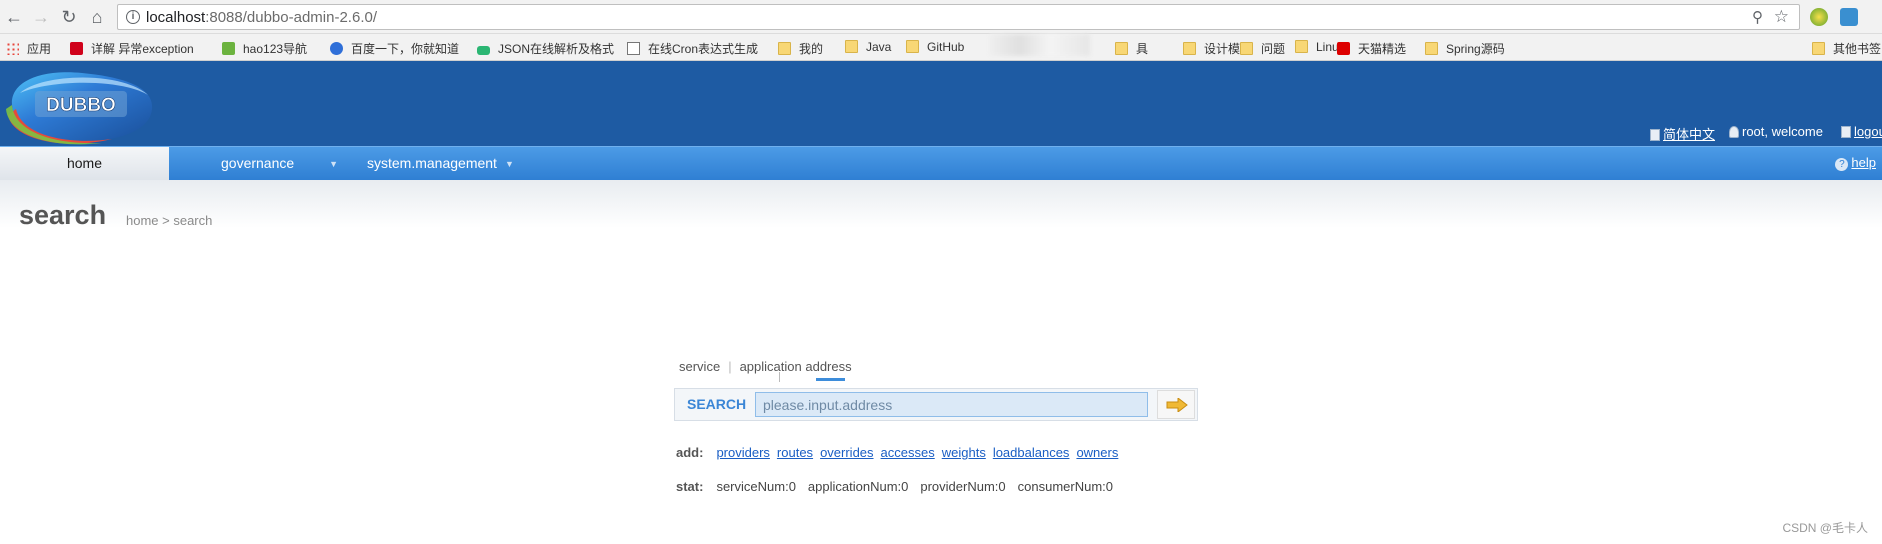 Image resolution: width=1882 pixels, height=544 pixels. I want to click on bookmark-item: Spring源码, so click(1465, 48).